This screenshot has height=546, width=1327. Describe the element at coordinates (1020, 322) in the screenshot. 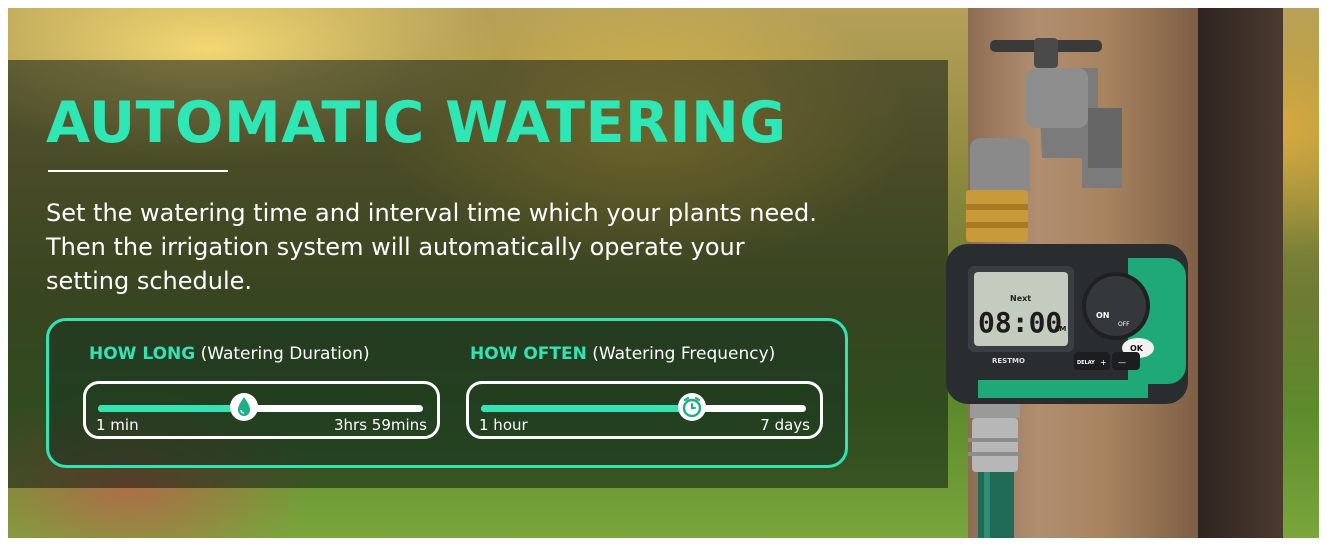

I see `lcd-time: 08:00` at that location.